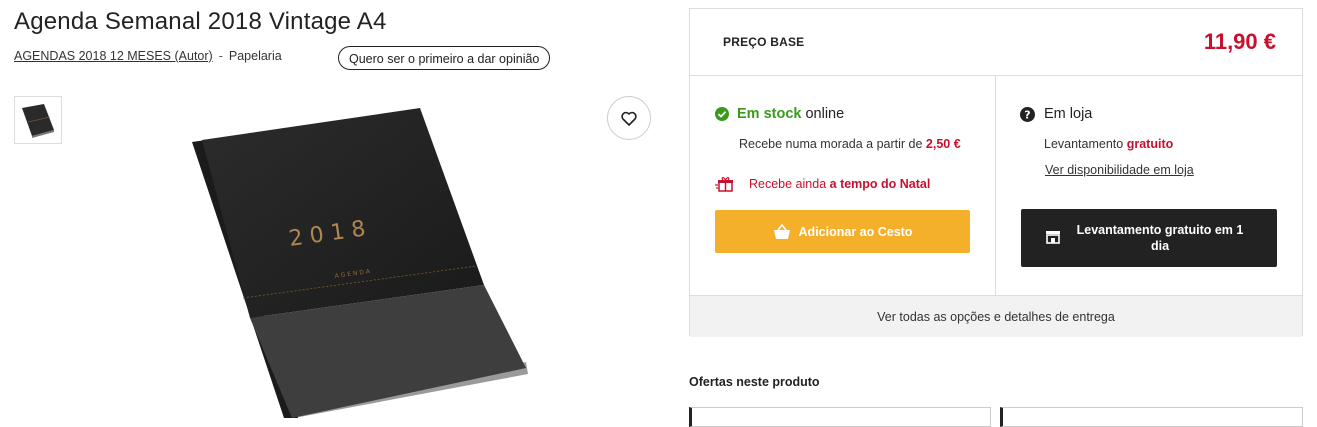  What do you see at coordinates (996, 42) in the screenshot?
I see `price-row: PREÇO BASE 11,90 €` at bounding box center [996, 42].